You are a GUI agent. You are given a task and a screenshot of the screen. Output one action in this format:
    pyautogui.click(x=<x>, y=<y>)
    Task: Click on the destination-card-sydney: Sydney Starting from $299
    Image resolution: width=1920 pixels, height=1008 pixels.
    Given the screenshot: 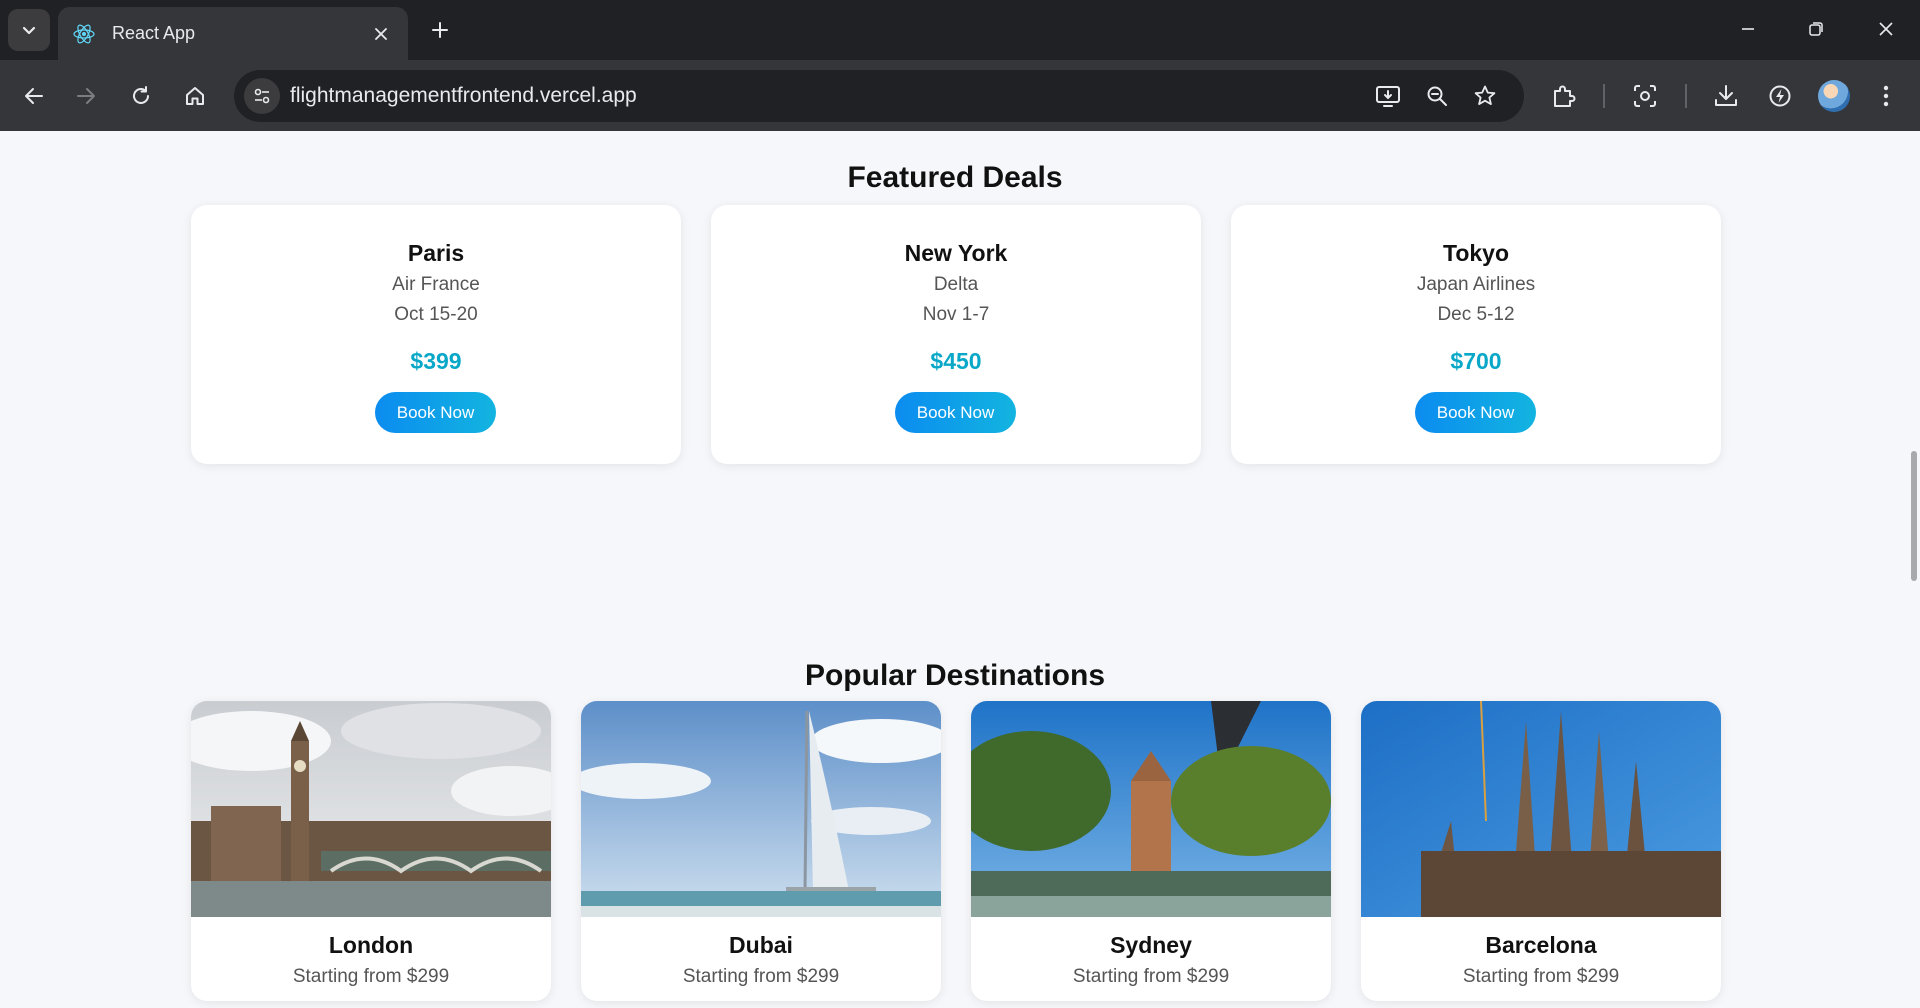 What is the action you would take?
    pyautogui.click(x=1151, y=851)
    